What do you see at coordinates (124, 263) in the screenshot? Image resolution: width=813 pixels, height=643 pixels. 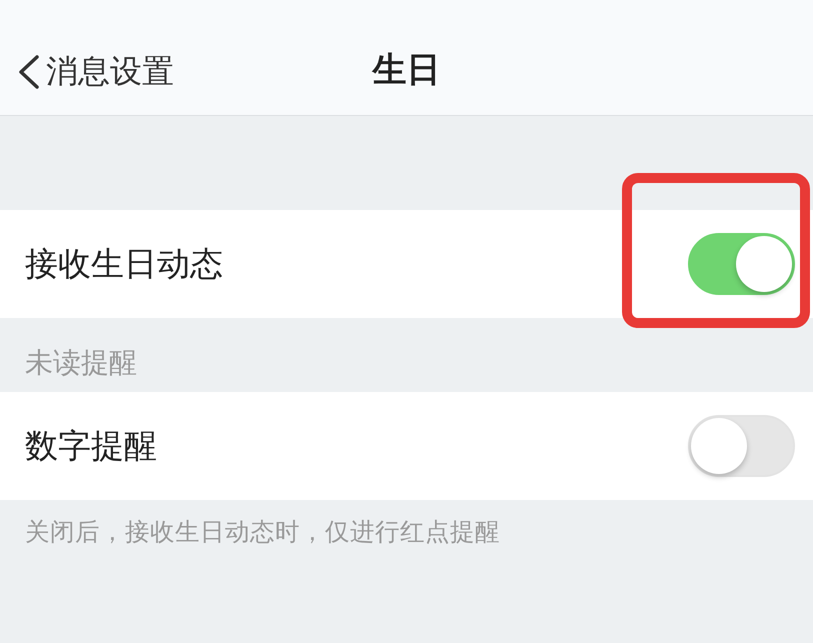 I see `setting-label: 接收生日动态` at bounding box center [124, 263].